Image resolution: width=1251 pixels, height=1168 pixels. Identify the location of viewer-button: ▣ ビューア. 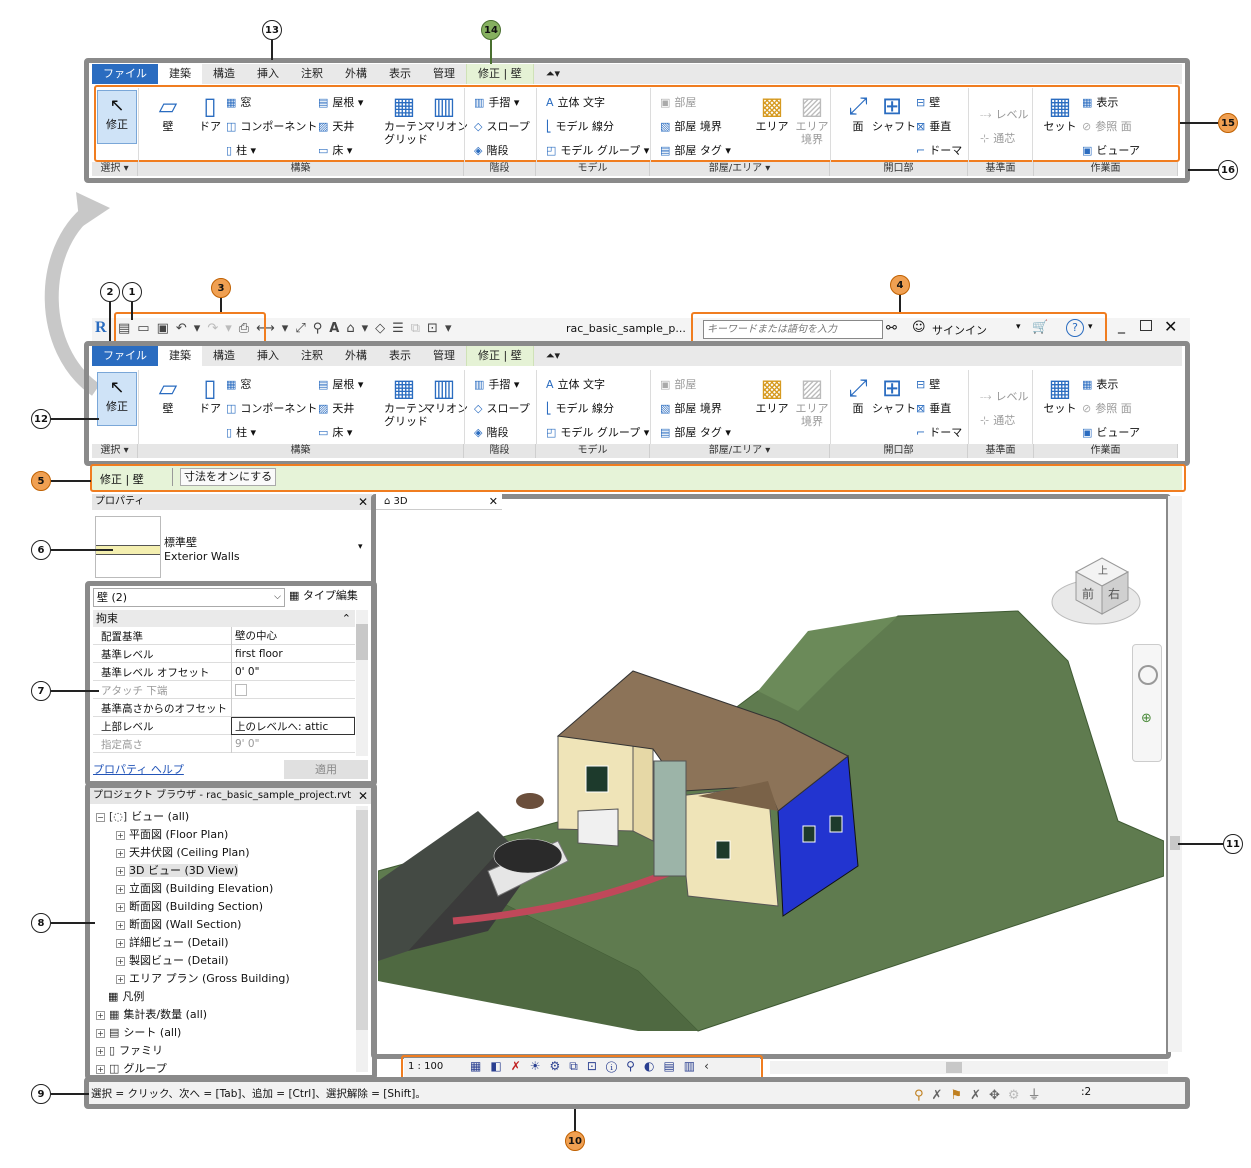
(1111, 432).